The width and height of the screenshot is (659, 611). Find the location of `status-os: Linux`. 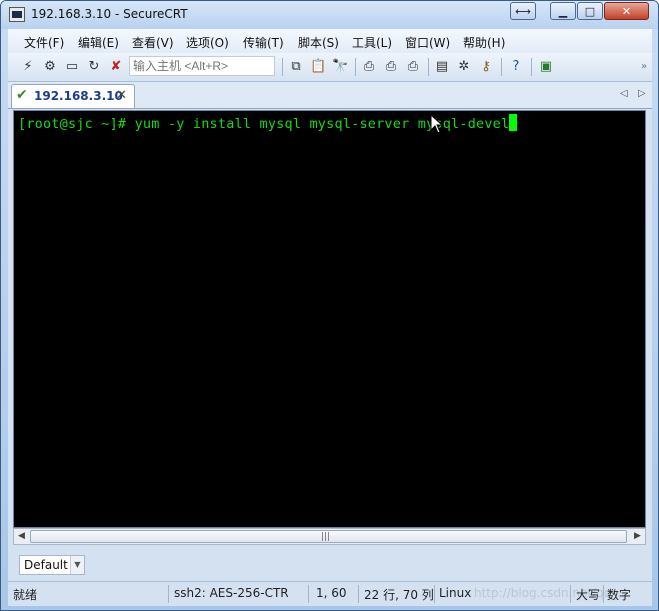

status-os: Linux is located at coordinates (455, 593).